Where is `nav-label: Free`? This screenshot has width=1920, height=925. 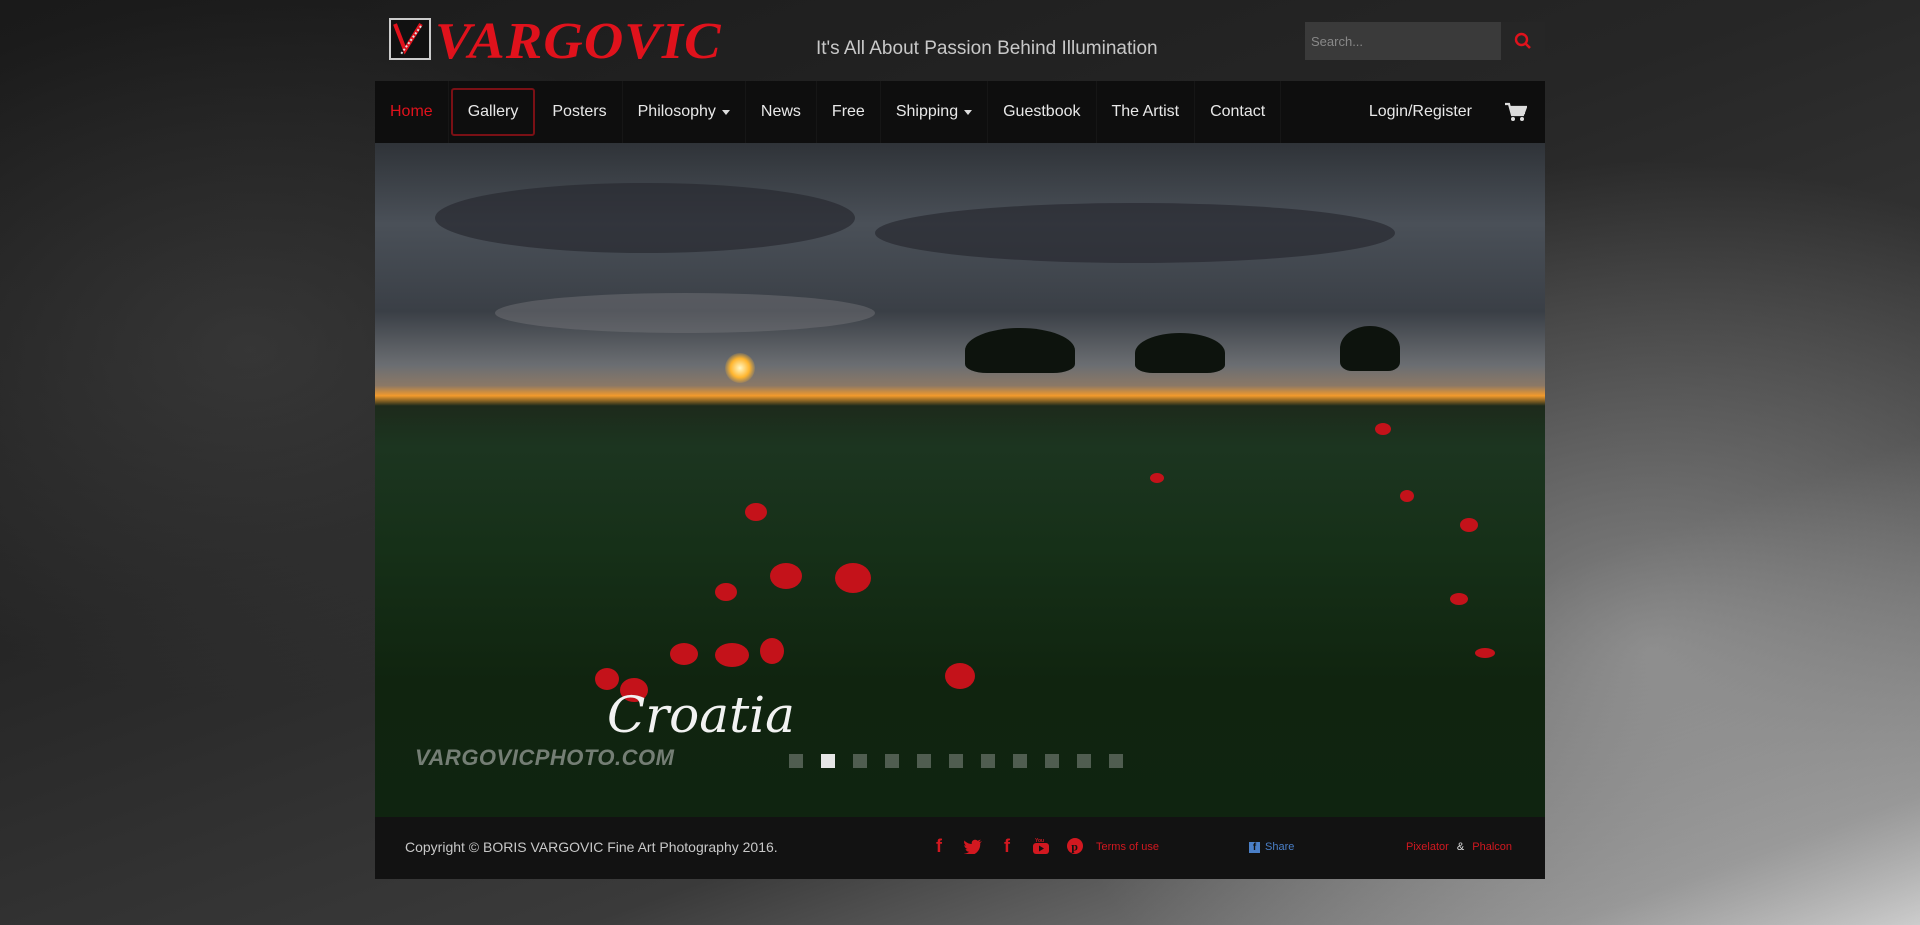 nav-label: Free is located at coordinates (848, 111).